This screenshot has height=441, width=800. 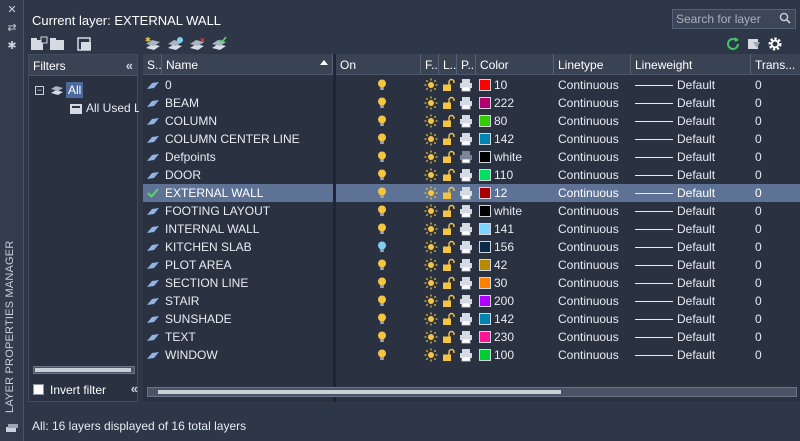 What do you see at coordinates (524, 301) in the screenshot?
I see `color-value: 200` at bounding box center [524, 301].